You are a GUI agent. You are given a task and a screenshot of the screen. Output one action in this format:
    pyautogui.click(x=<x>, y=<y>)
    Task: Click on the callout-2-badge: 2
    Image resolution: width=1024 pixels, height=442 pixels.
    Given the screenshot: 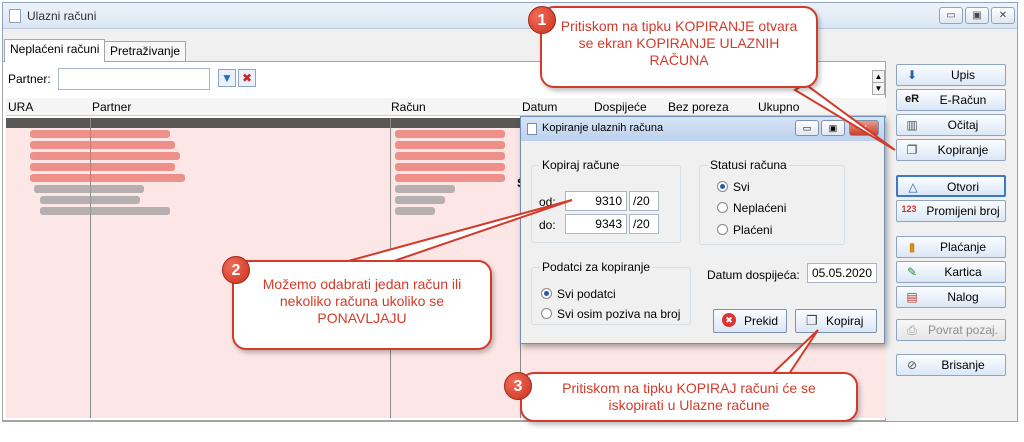 What is the action you would take?
    pyautogui.click(x=236, y=270)
    